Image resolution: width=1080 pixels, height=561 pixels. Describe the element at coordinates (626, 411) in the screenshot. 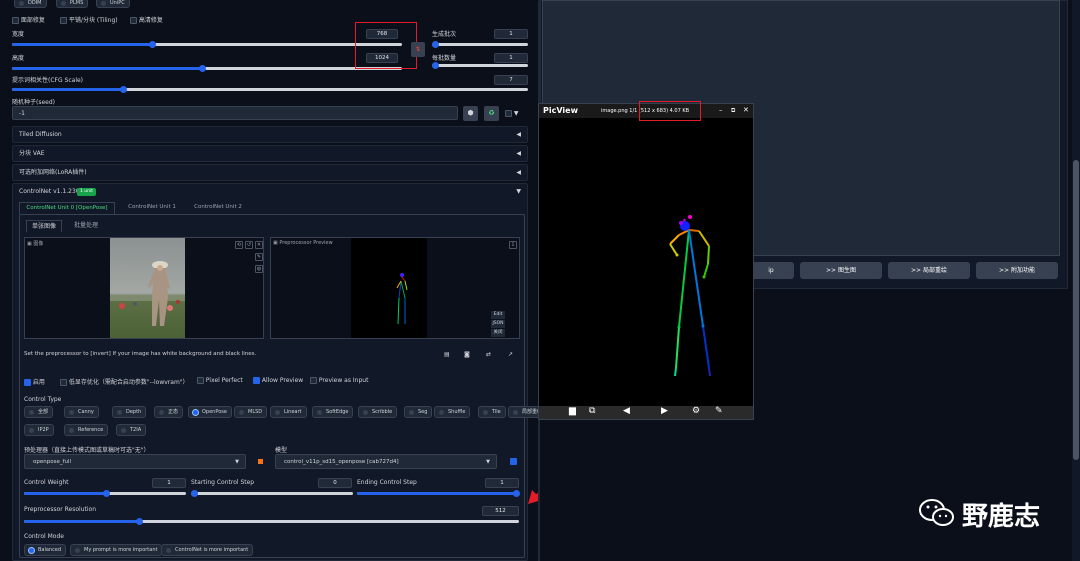

I see `previous-icon: ◀` at that location.